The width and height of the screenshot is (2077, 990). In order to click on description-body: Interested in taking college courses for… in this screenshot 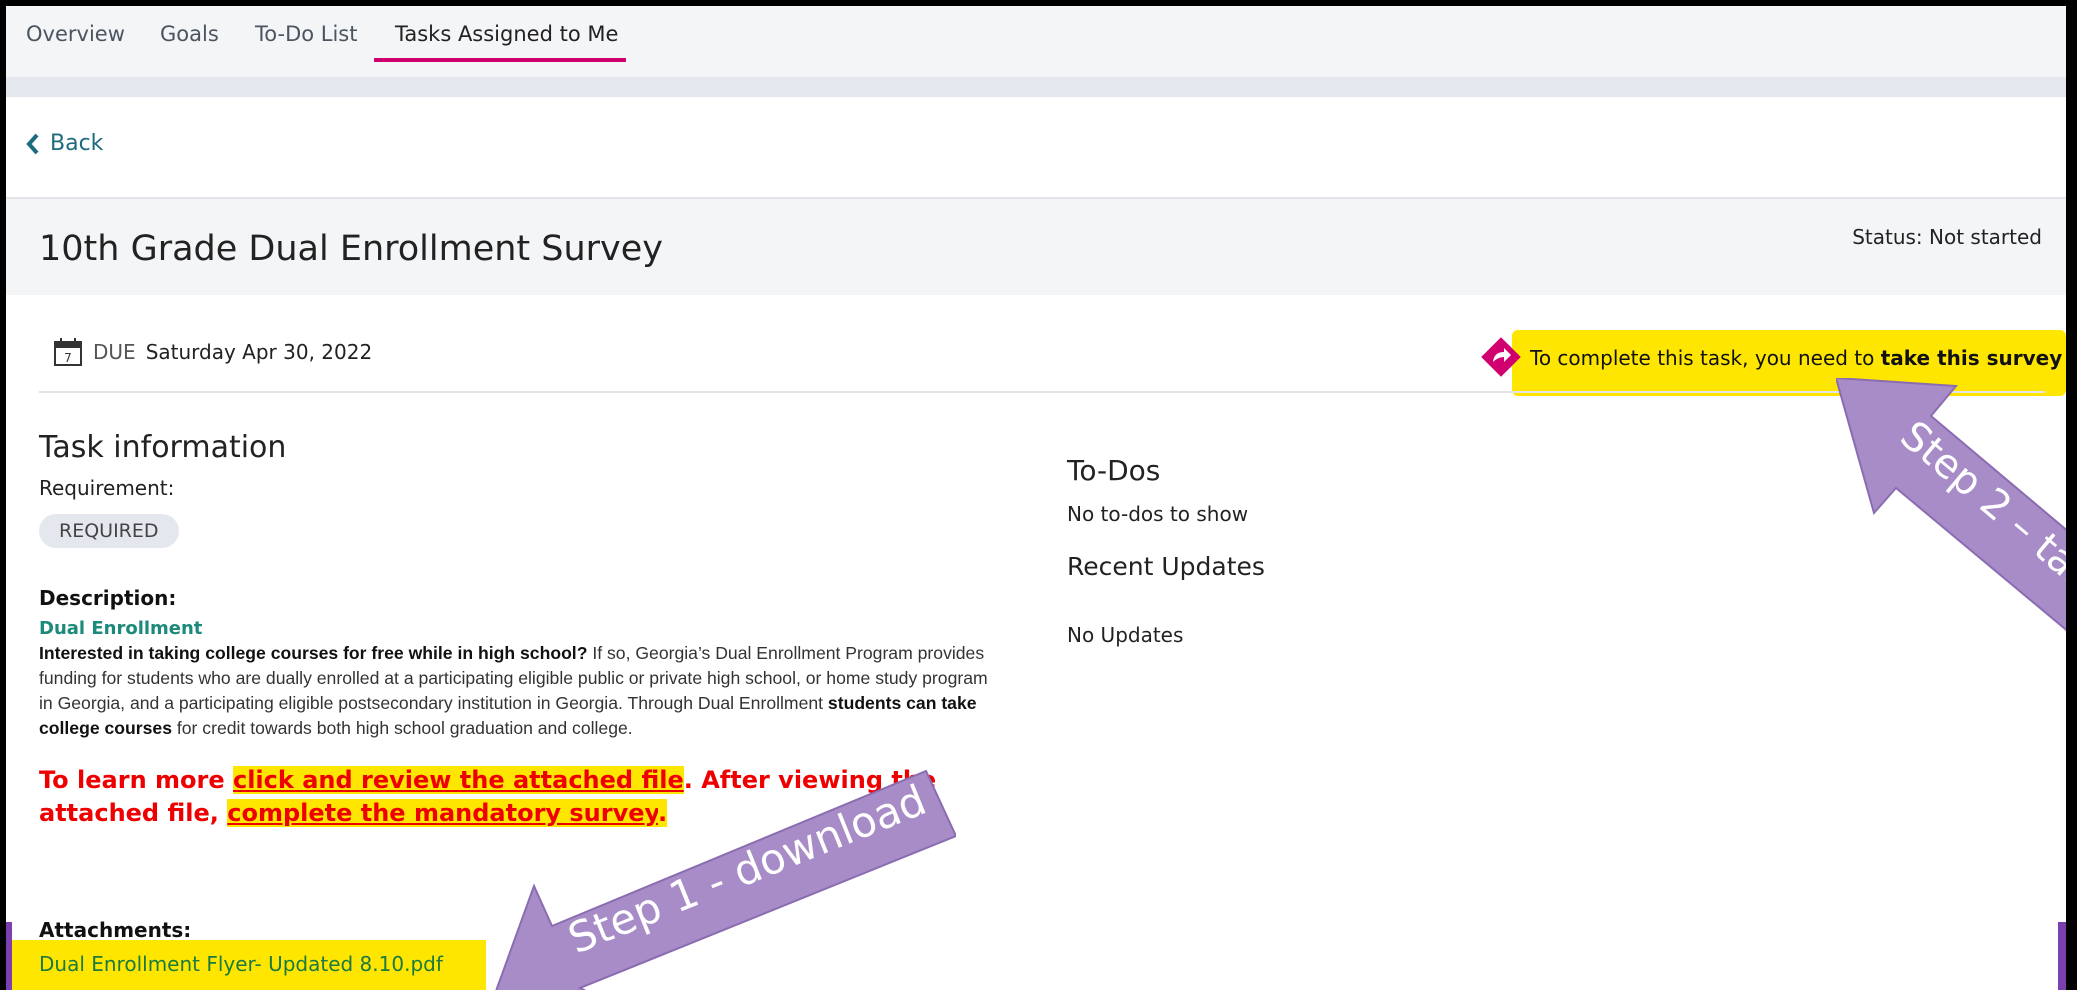, I will do `click(519, 691)`.